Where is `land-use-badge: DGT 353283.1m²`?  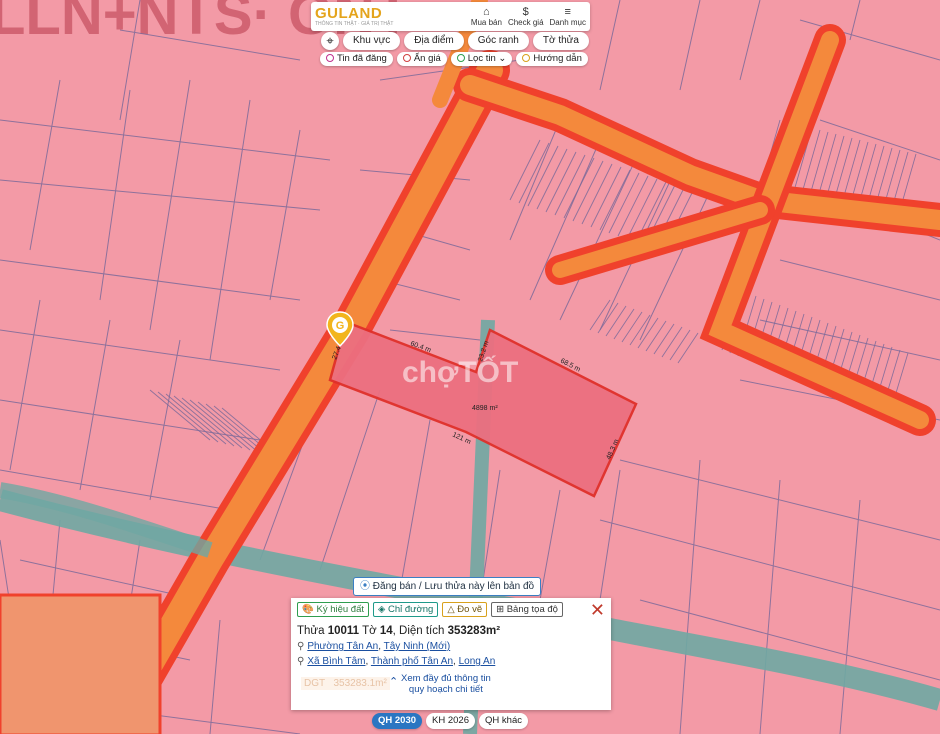 land-use-badge: DGT 353283.1m² is located at coordinates (345, 683).